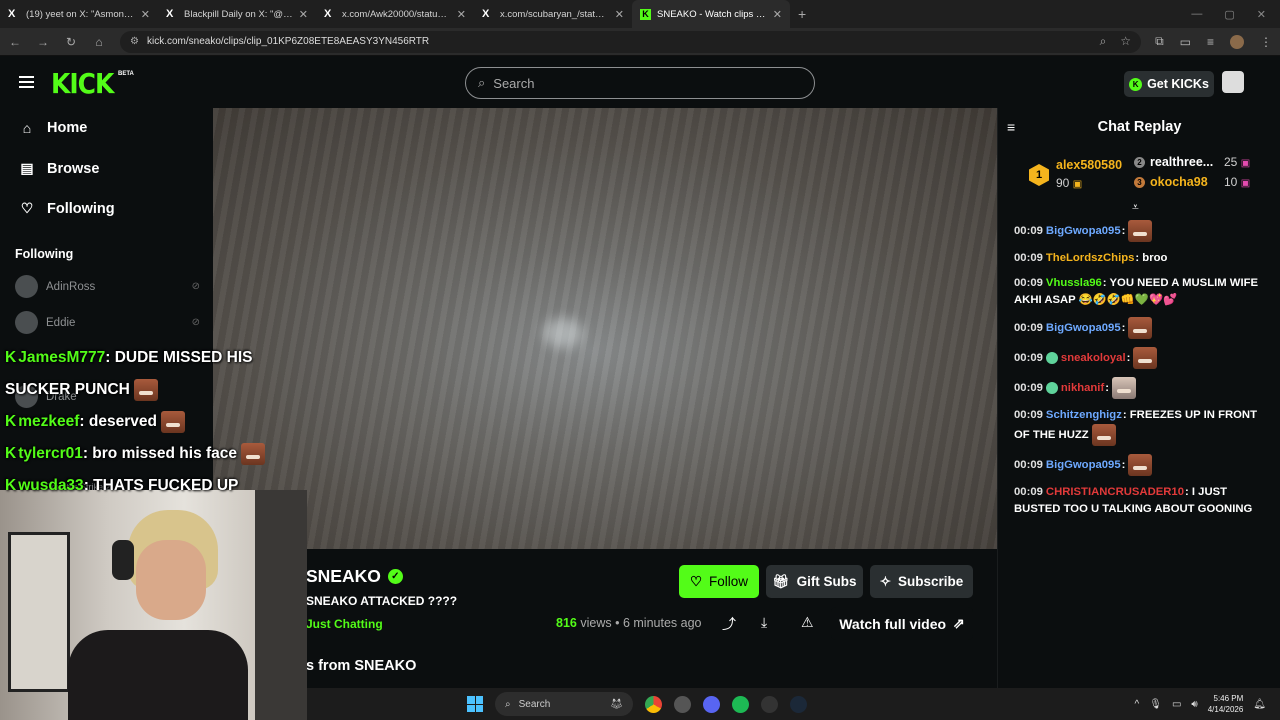 This screenshot has width=1280, height=720. What do you see at coordinates (1233, 82) in the screenshot?
I see `user-avatar` at bounding box center [1233, 82].